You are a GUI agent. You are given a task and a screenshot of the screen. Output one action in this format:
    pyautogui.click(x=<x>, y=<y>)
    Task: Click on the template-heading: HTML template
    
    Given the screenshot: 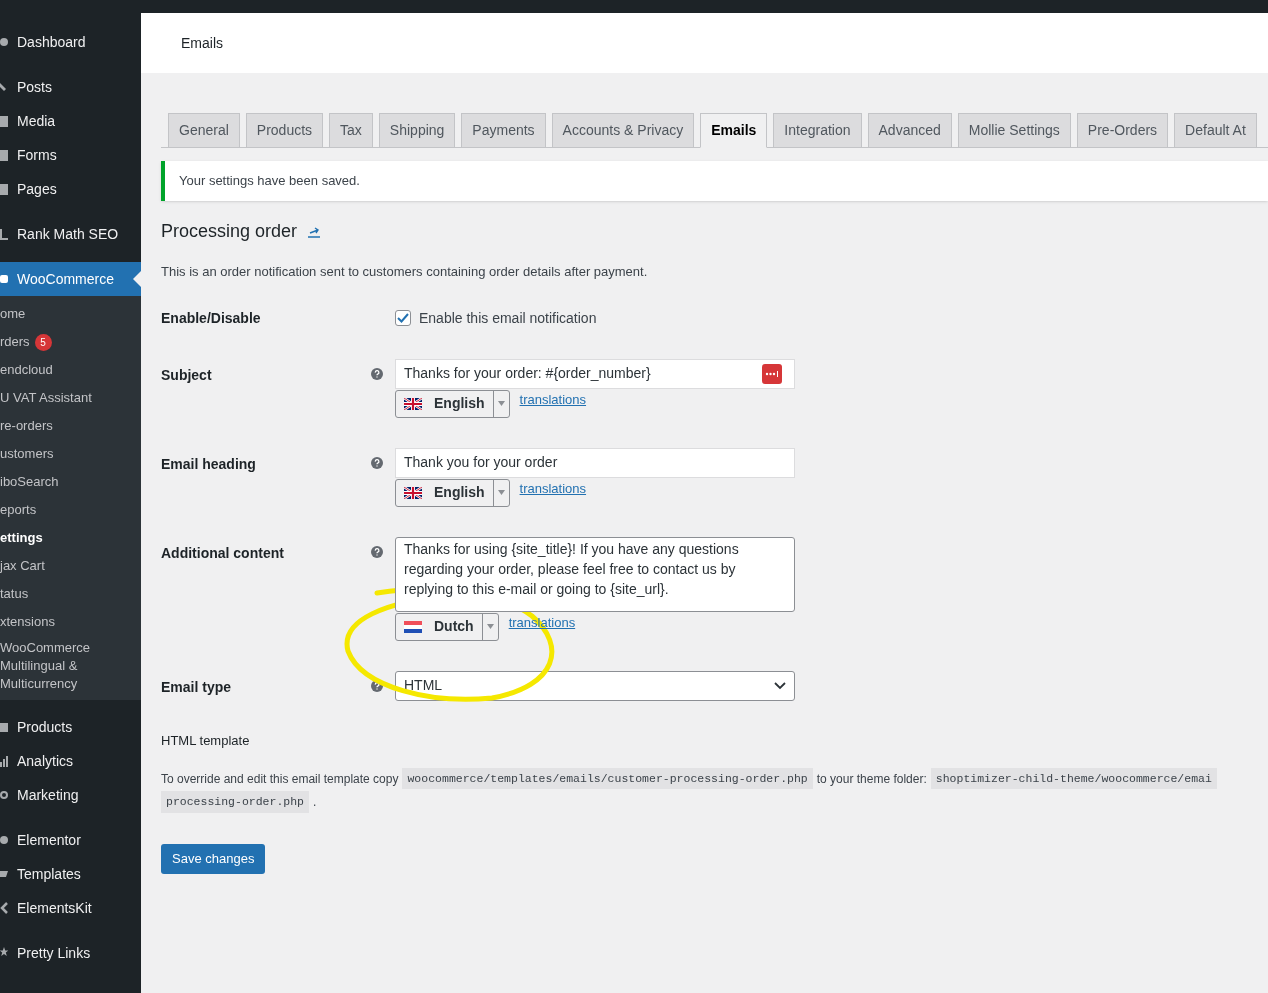 What is the action you would take?
    pyautogui.click(x=206, y=740)
    